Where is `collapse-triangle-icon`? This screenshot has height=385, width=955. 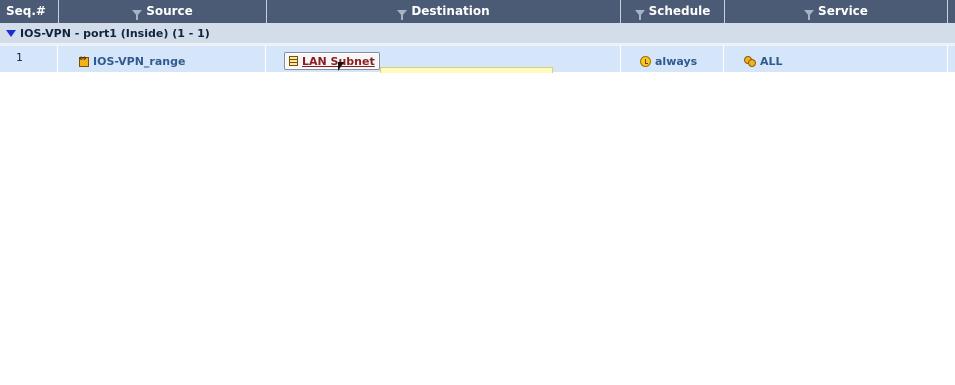 collapse-triangle-icon is located at coordinates (11, 33).